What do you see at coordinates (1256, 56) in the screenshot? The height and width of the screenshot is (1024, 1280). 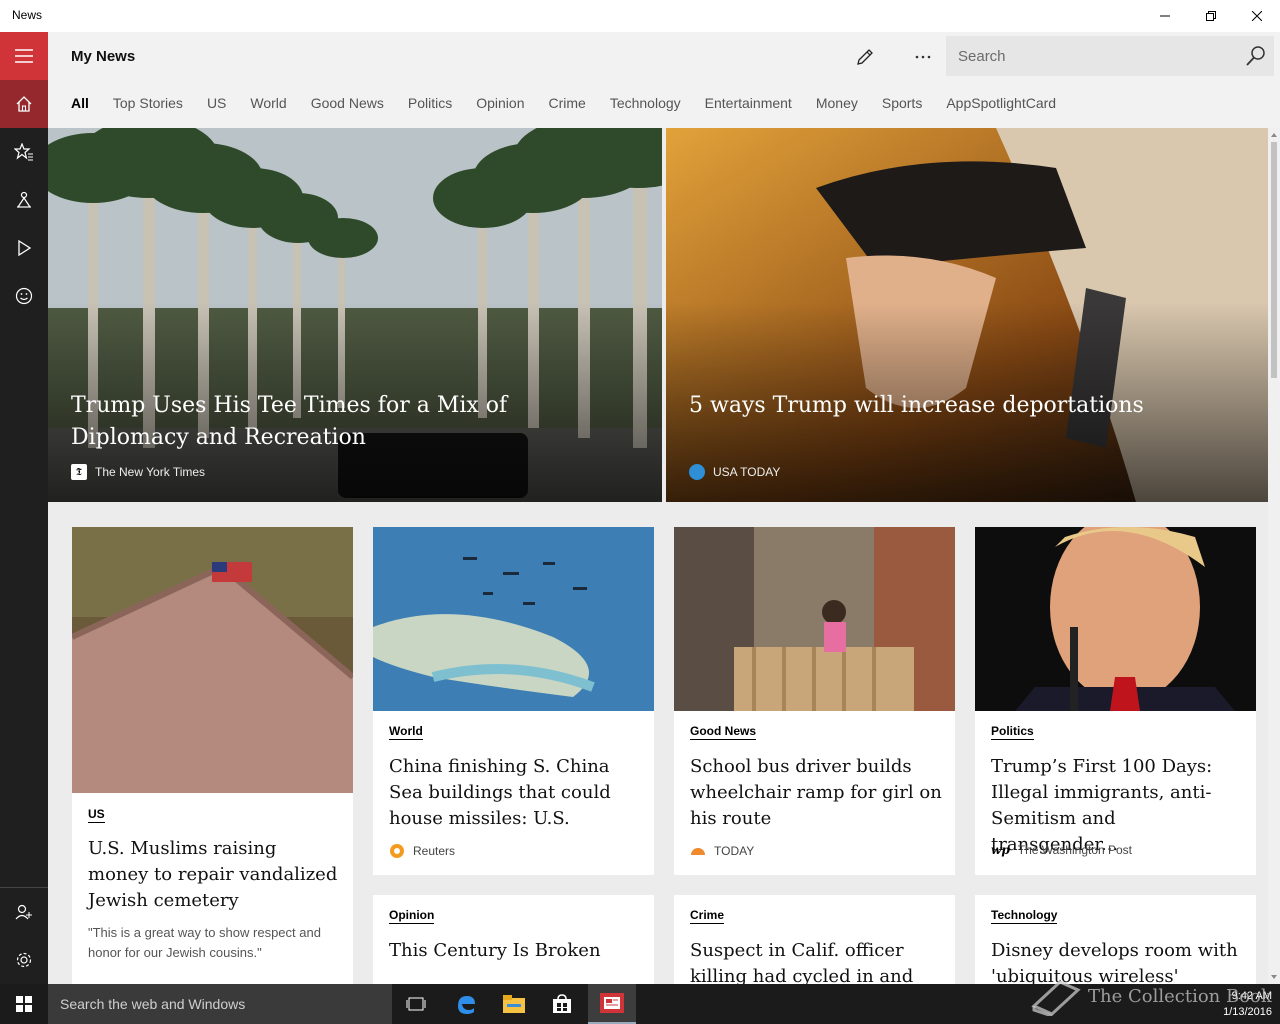 I see `search-icon` at bounding box center [1256, 56].